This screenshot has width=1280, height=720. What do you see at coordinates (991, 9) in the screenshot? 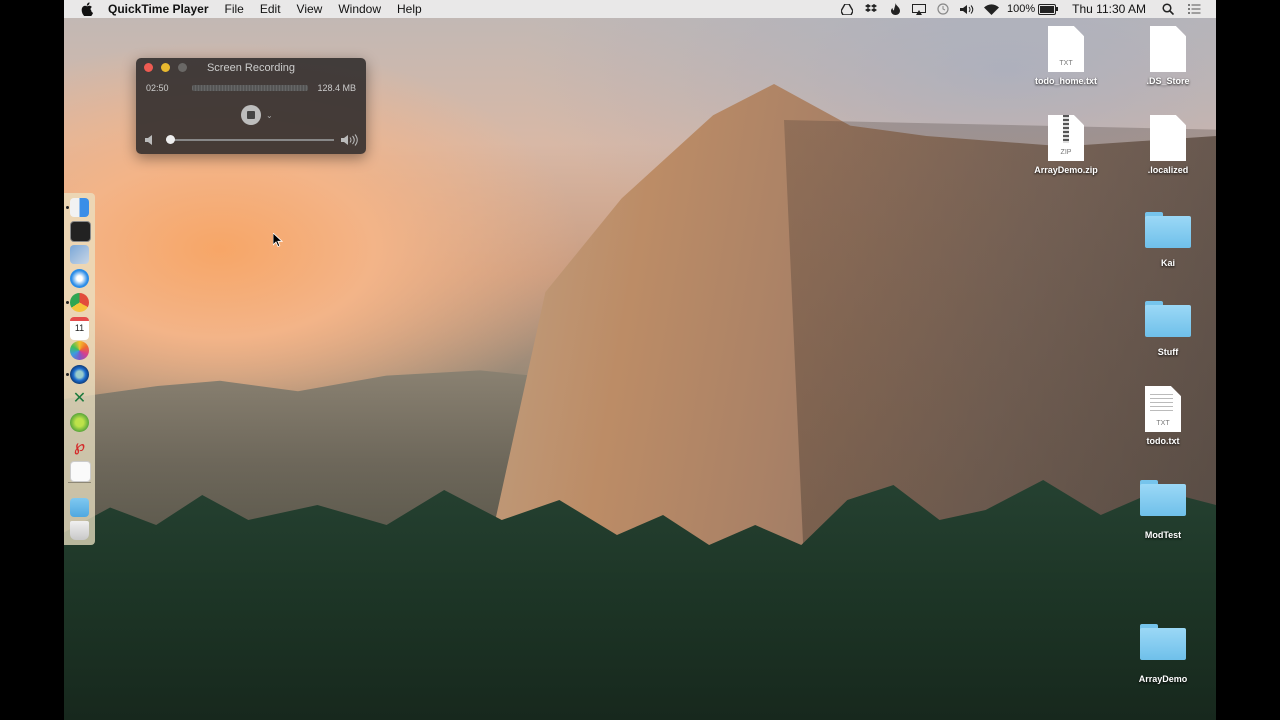
I see `wifi-icon` at bounding box center [991, 9].